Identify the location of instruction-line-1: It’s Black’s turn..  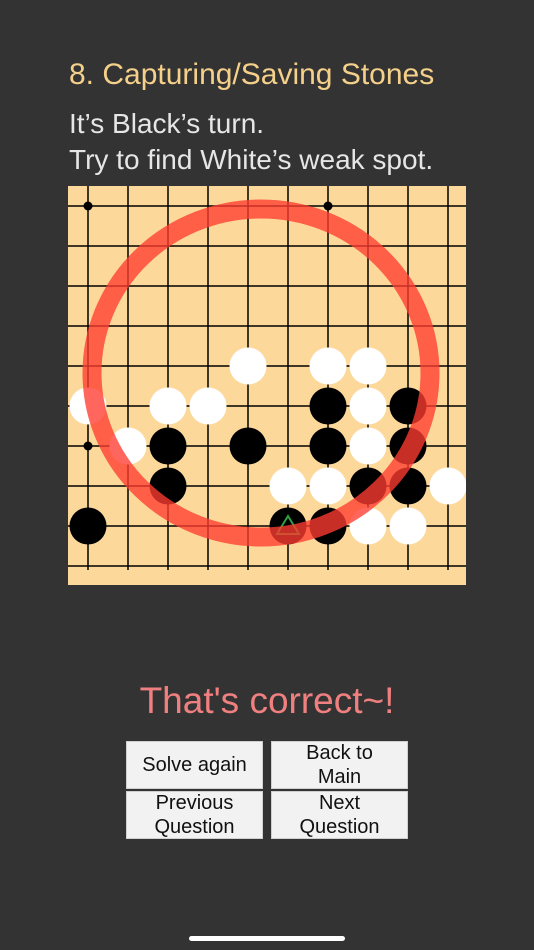
(167, 123).